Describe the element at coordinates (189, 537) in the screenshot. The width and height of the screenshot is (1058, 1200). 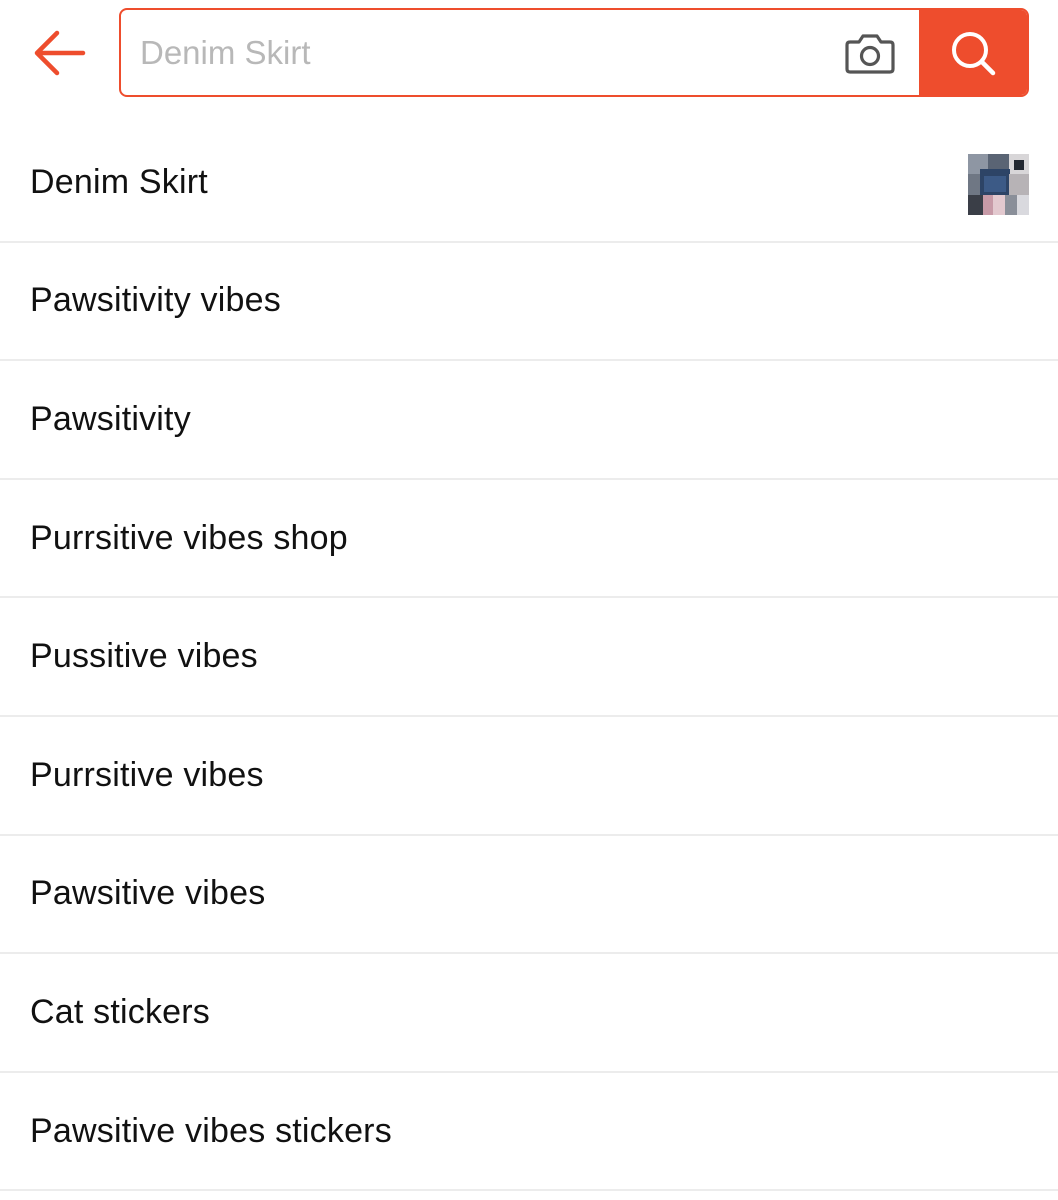
I see `suggestion-label: Purrsitive vibes shop` at that location.